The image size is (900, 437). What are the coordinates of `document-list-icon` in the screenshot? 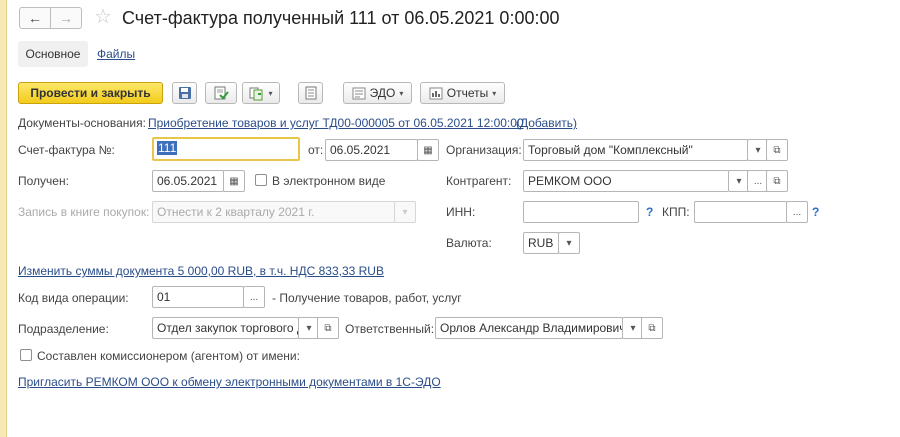 It's located at (310, 93).